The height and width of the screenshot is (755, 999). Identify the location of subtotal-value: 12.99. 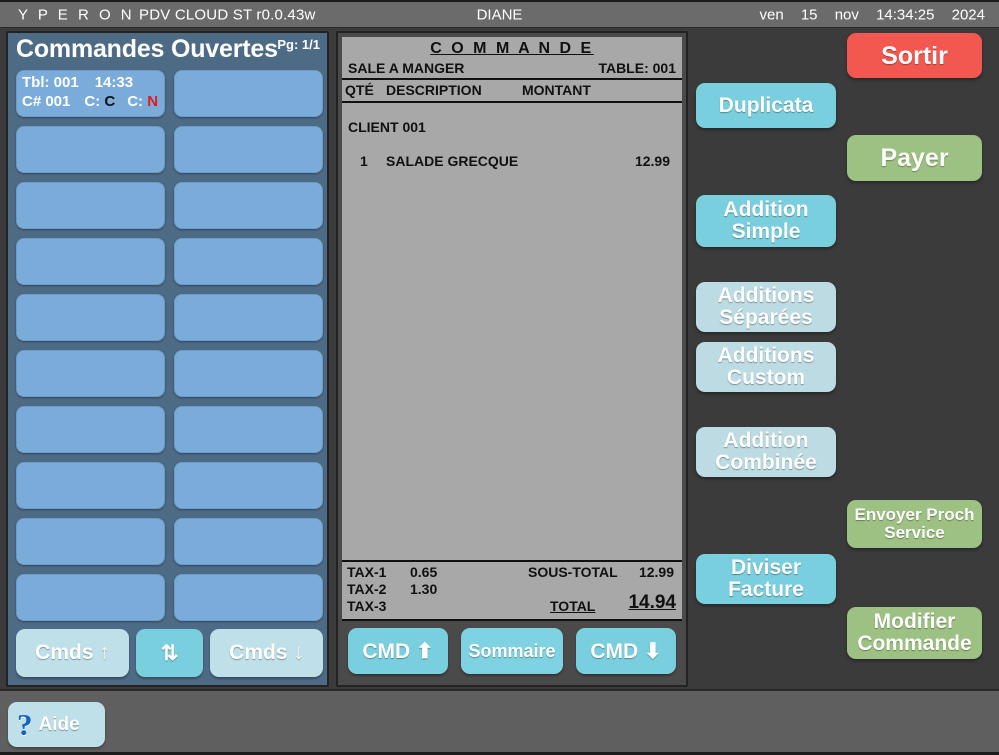
(656, 572).